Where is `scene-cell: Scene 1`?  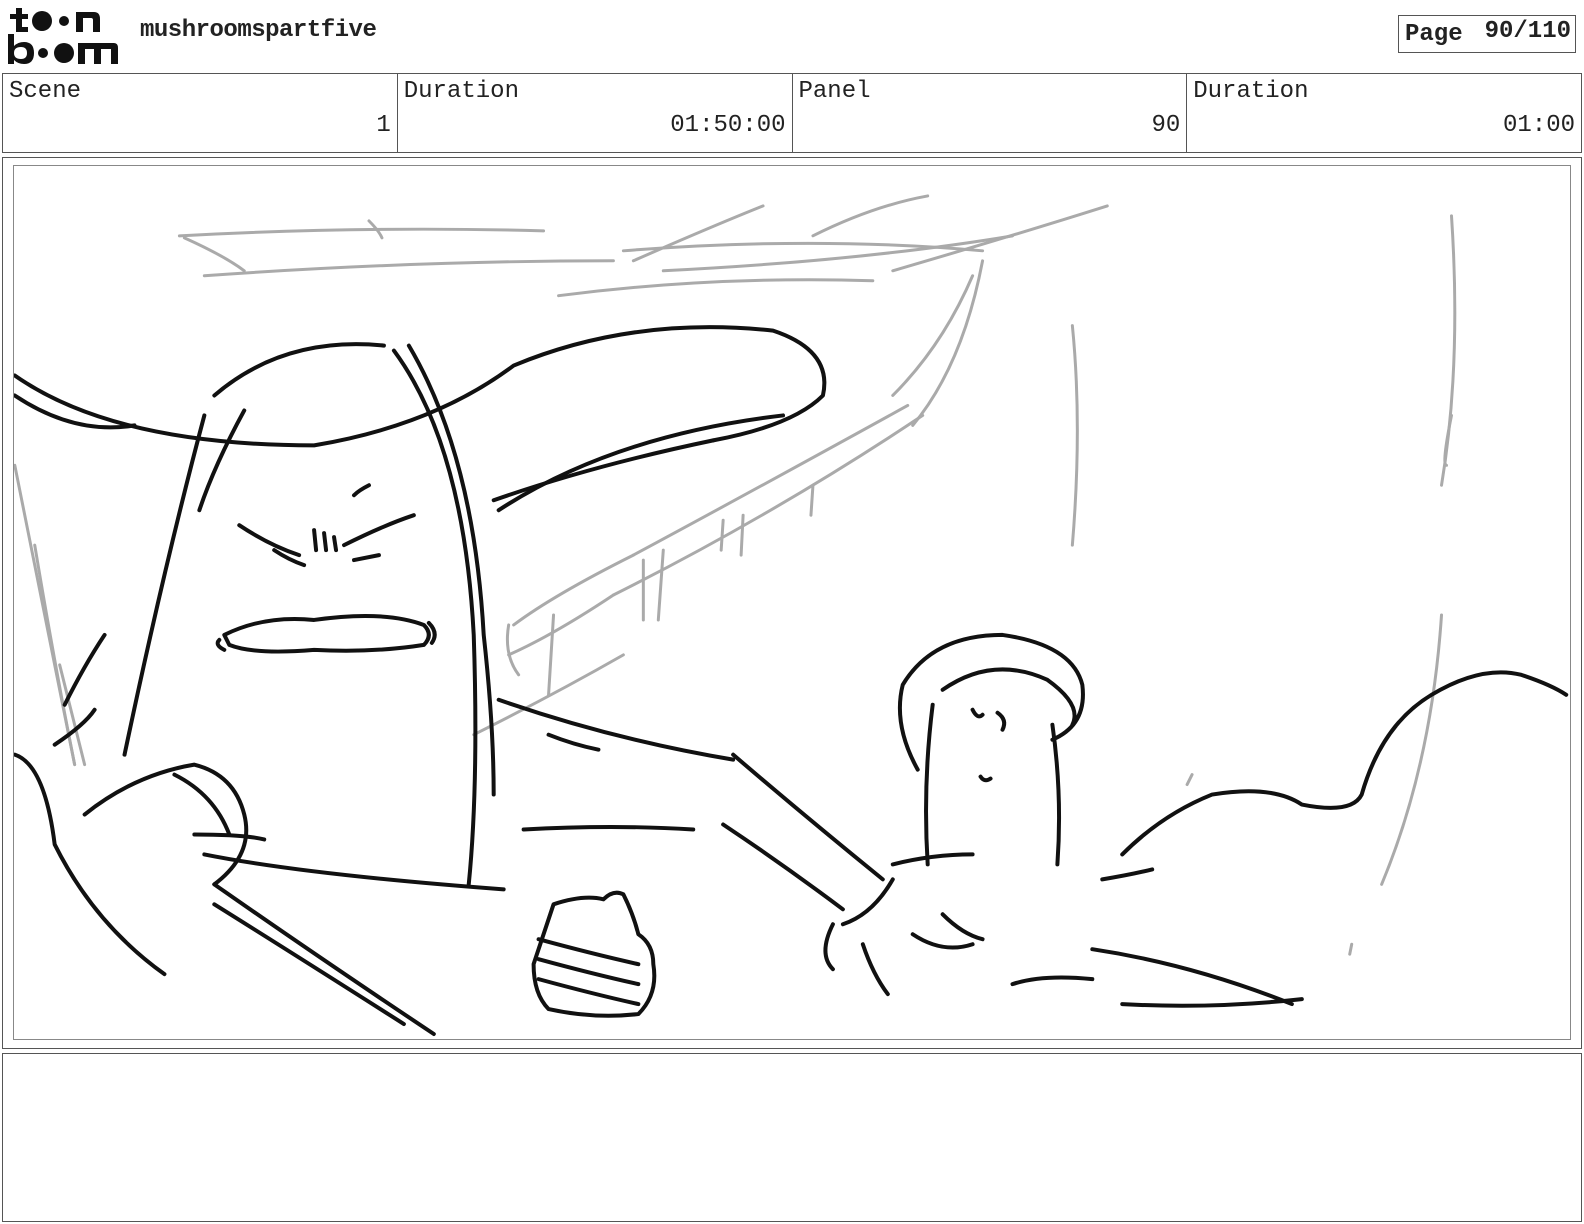
scene-cell: Scene 1 is located at coordinates (200, 113).